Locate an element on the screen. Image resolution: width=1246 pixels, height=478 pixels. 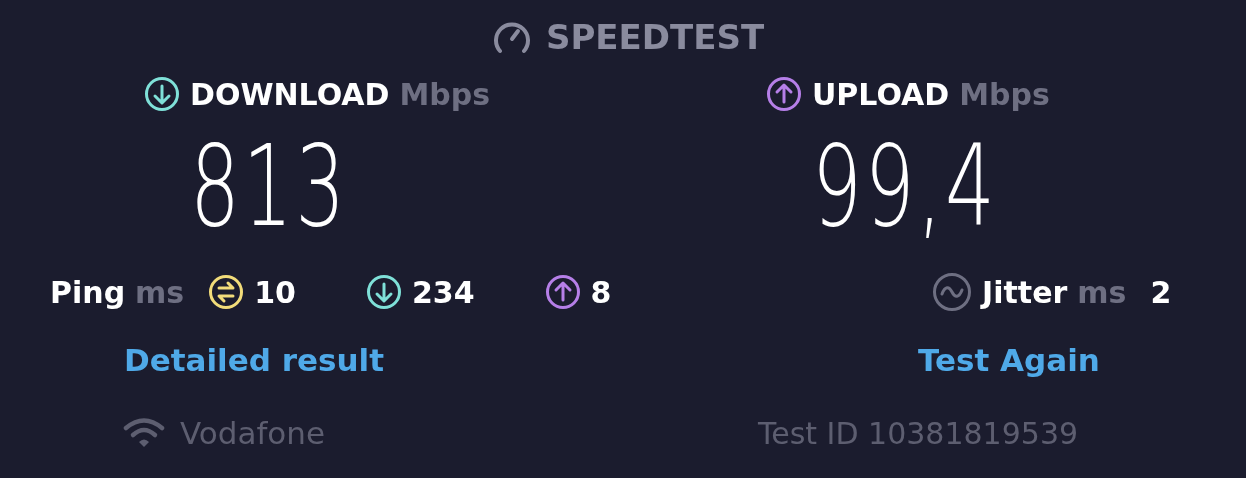
ping-value: 8 is located at coordinates (601, 292).